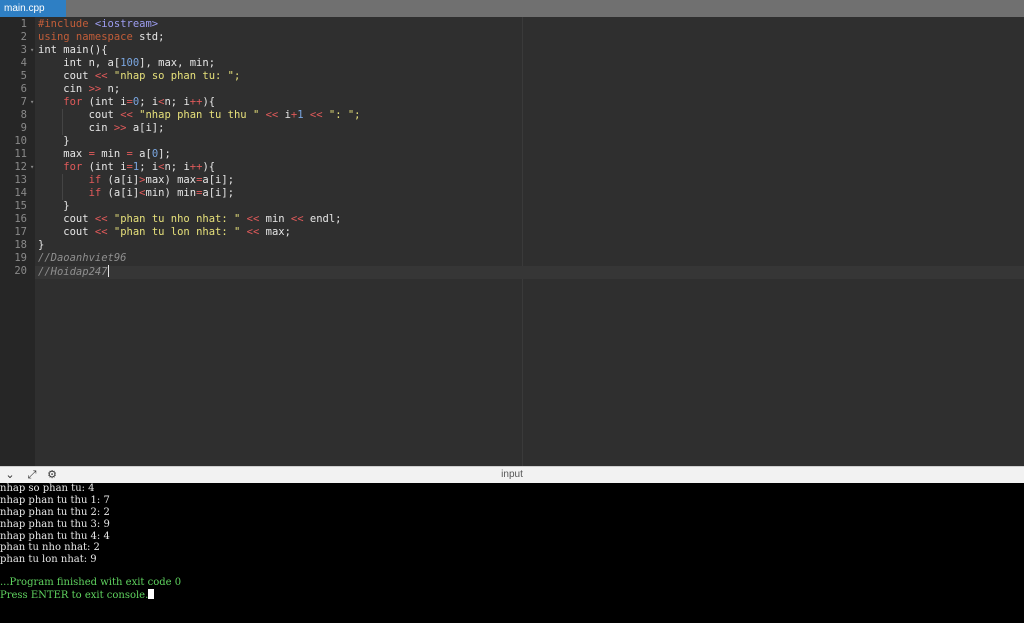  I want to click on line-number: 16, so click(20, 219).